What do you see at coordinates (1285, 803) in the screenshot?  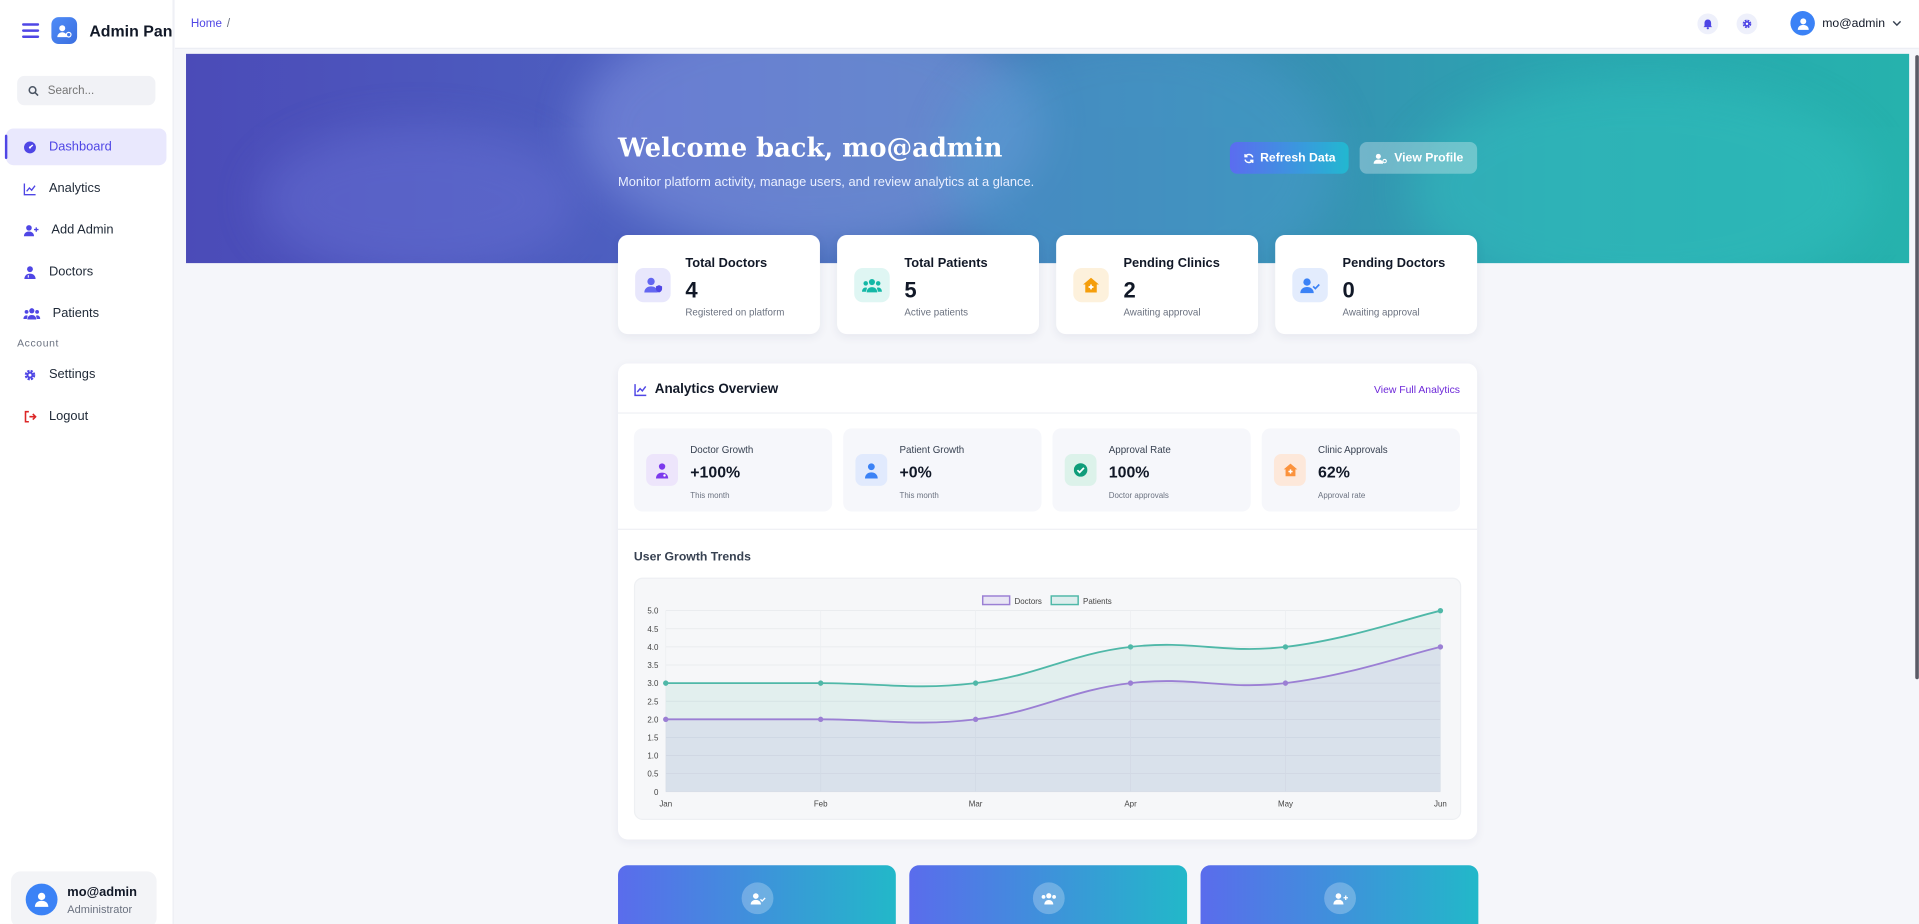 I see `chart-x-tick-label: May` at bounding box center [1285, 803].